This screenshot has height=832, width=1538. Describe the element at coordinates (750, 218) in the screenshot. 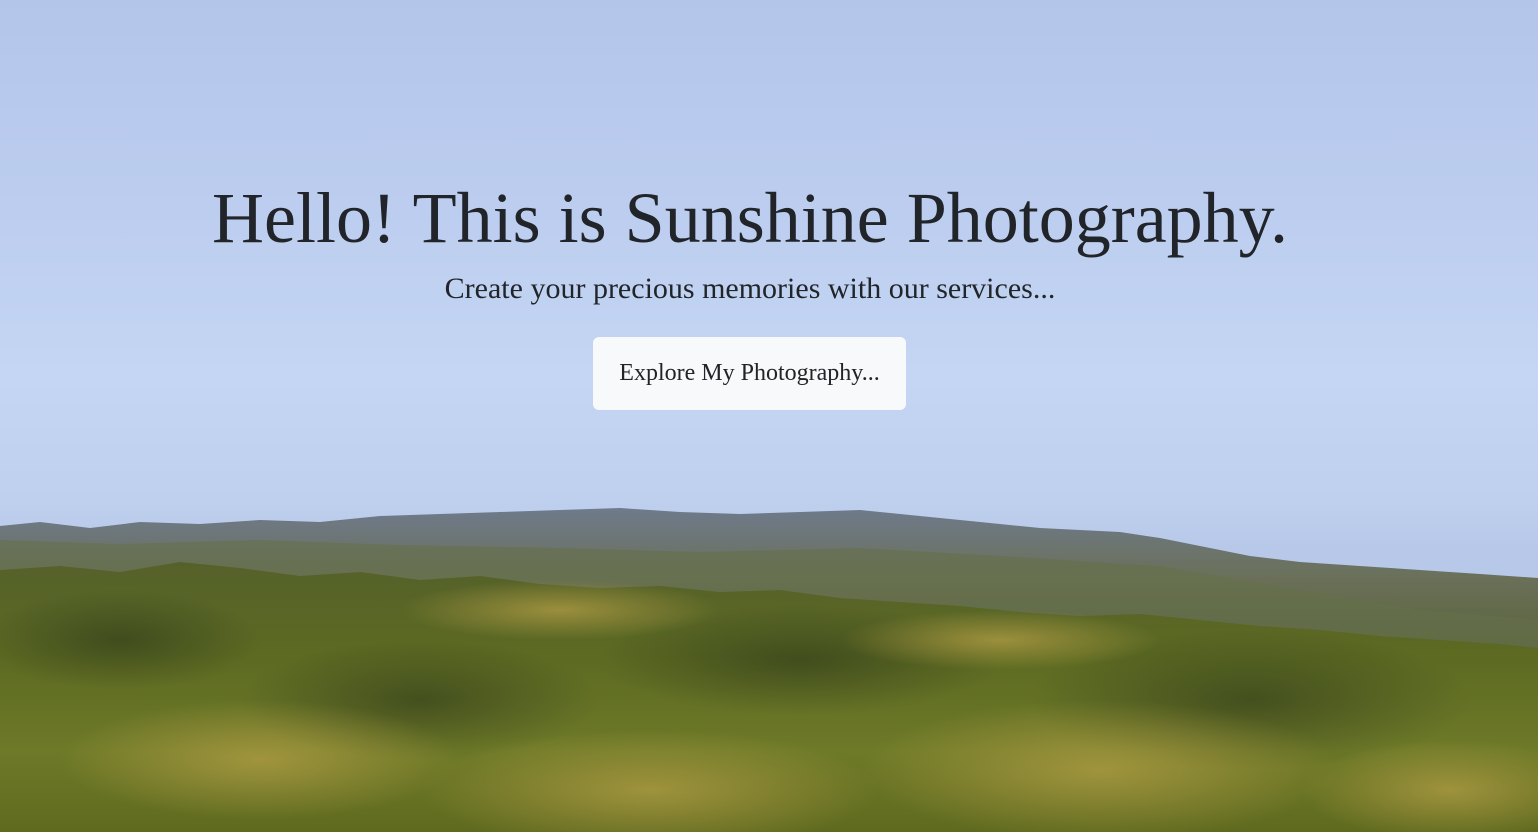

I see `hero-title: Hello! This is Sunshine Photography.` at that location.